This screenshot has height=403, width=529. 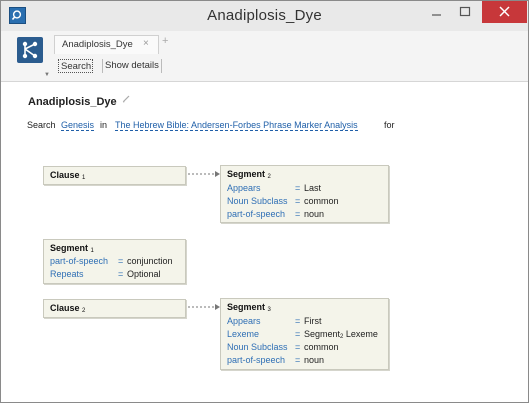 I want to click on tab-anadiplosis-dye: Anadiplosis_Dye ×, so click(x=106, y=44).